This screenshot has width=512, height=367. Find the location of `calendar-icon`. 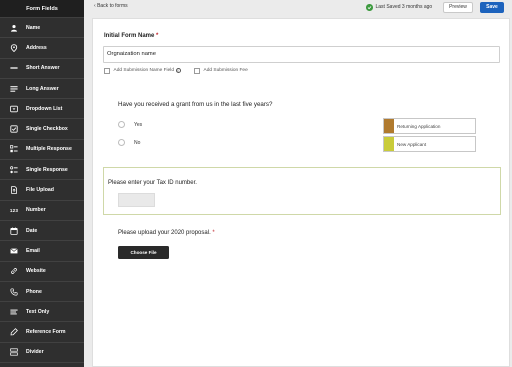

calendar-icon is located at coordinates (14, 231).